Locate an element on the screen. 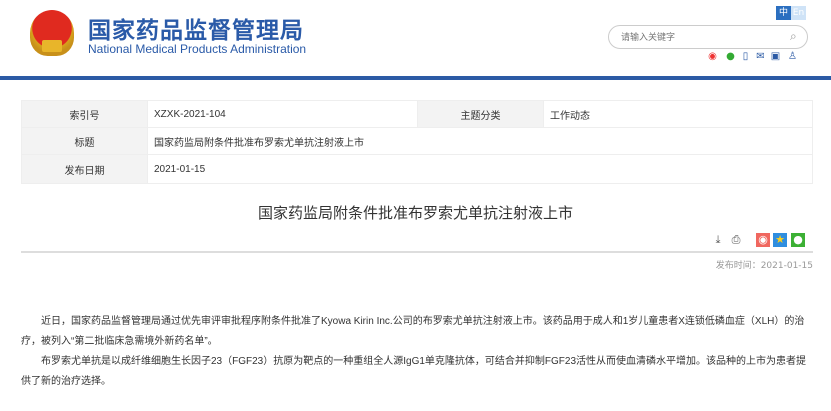  site-subtitle: National Medical Products Administration is located at coordinates (197, 49).